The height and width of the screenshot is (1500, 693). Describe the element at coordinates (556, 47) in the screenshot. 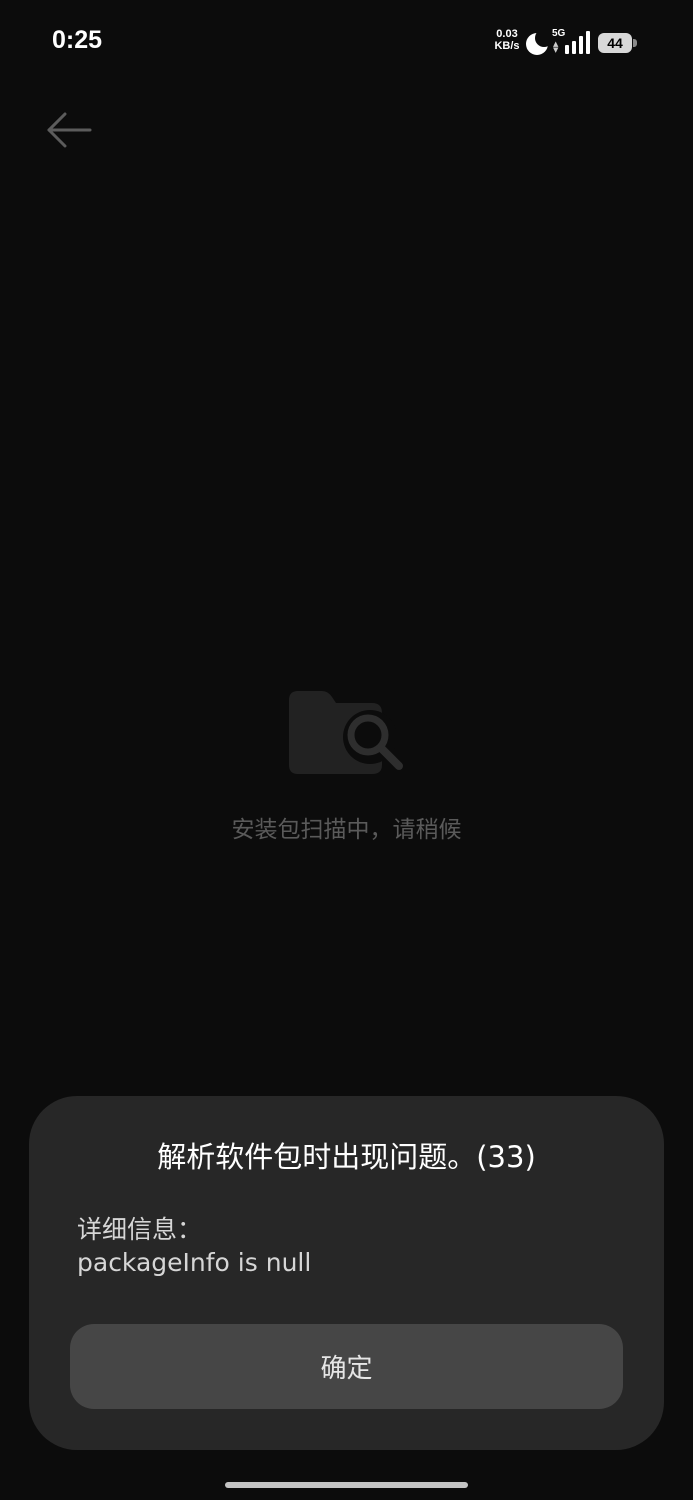

I see `data-arrows-icon: ▲ ▼` at that location.